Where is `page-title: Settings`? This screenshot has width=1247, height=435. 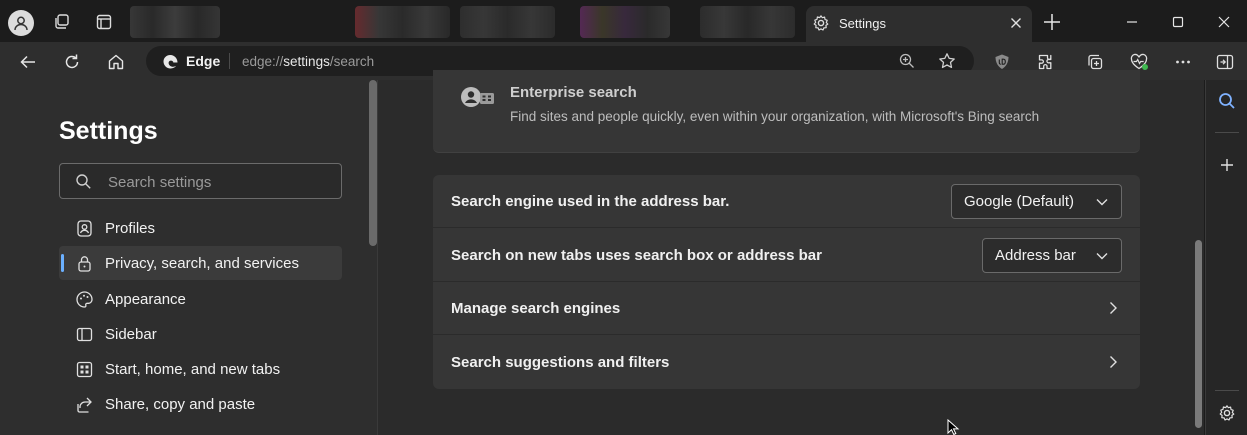 page-title: Settings is located at coordinates (108, 131).